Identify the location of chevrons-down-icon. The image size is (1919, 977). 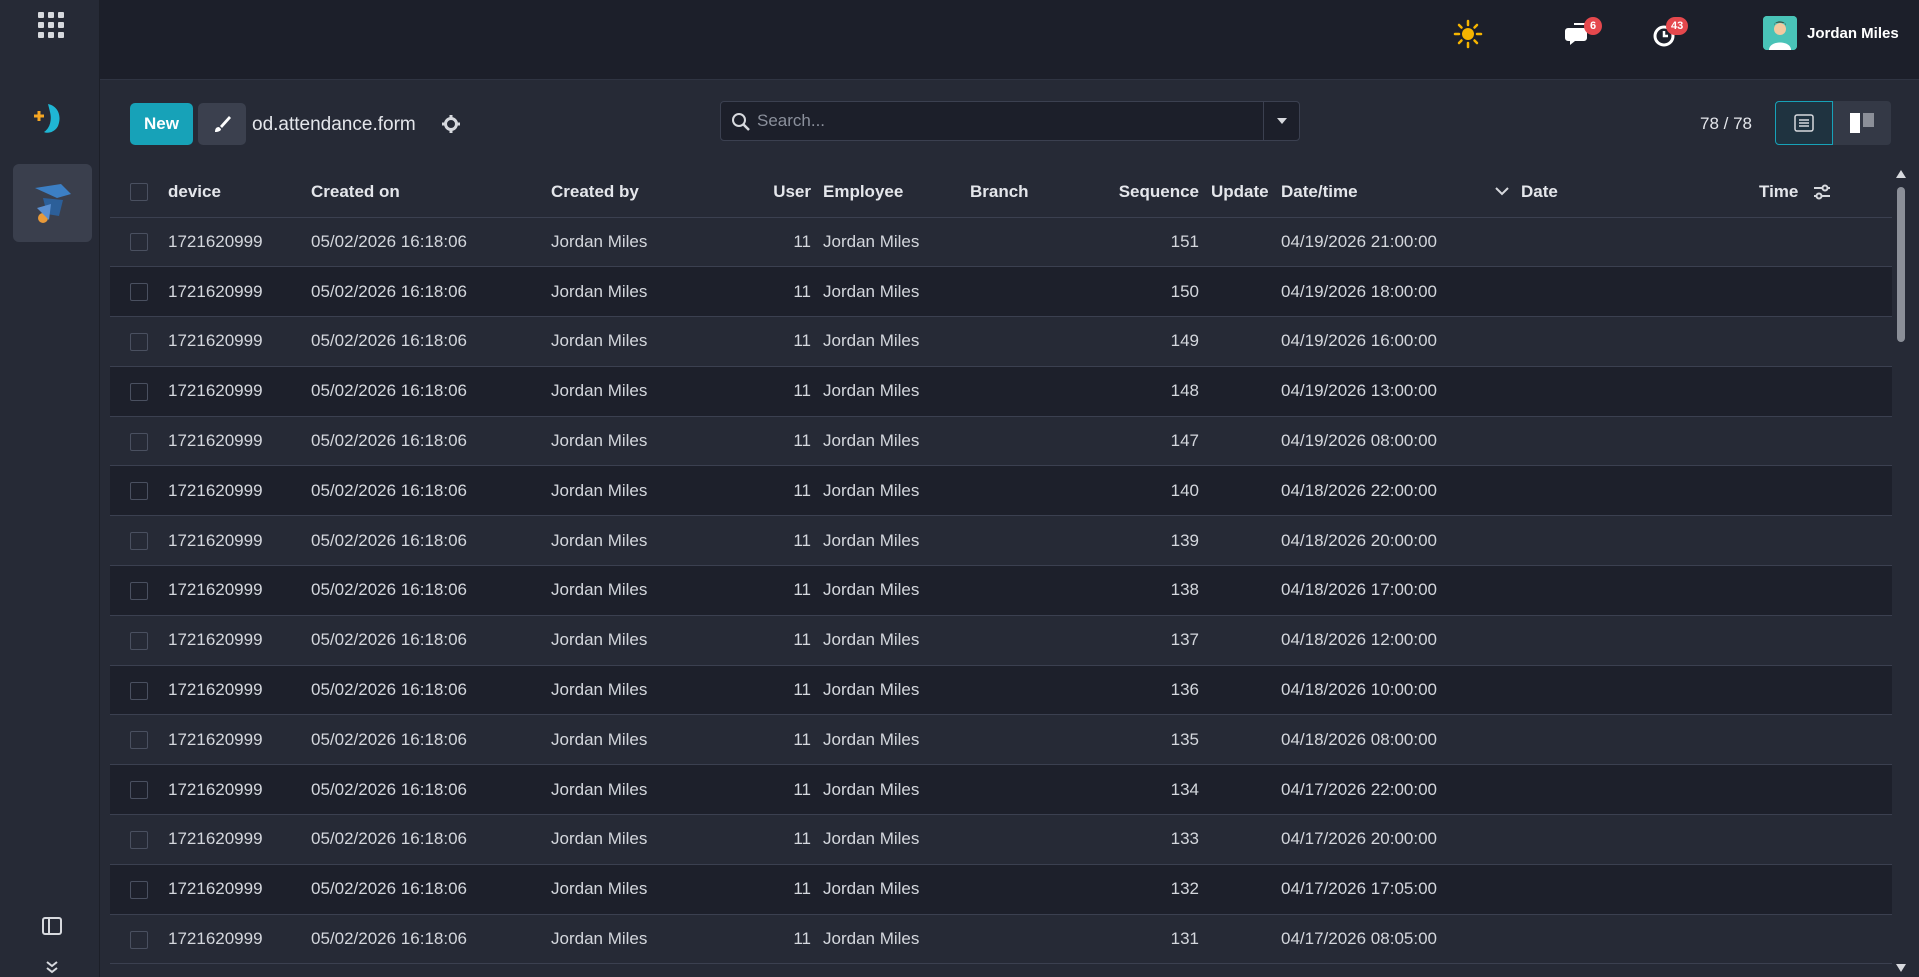
(52, 967).